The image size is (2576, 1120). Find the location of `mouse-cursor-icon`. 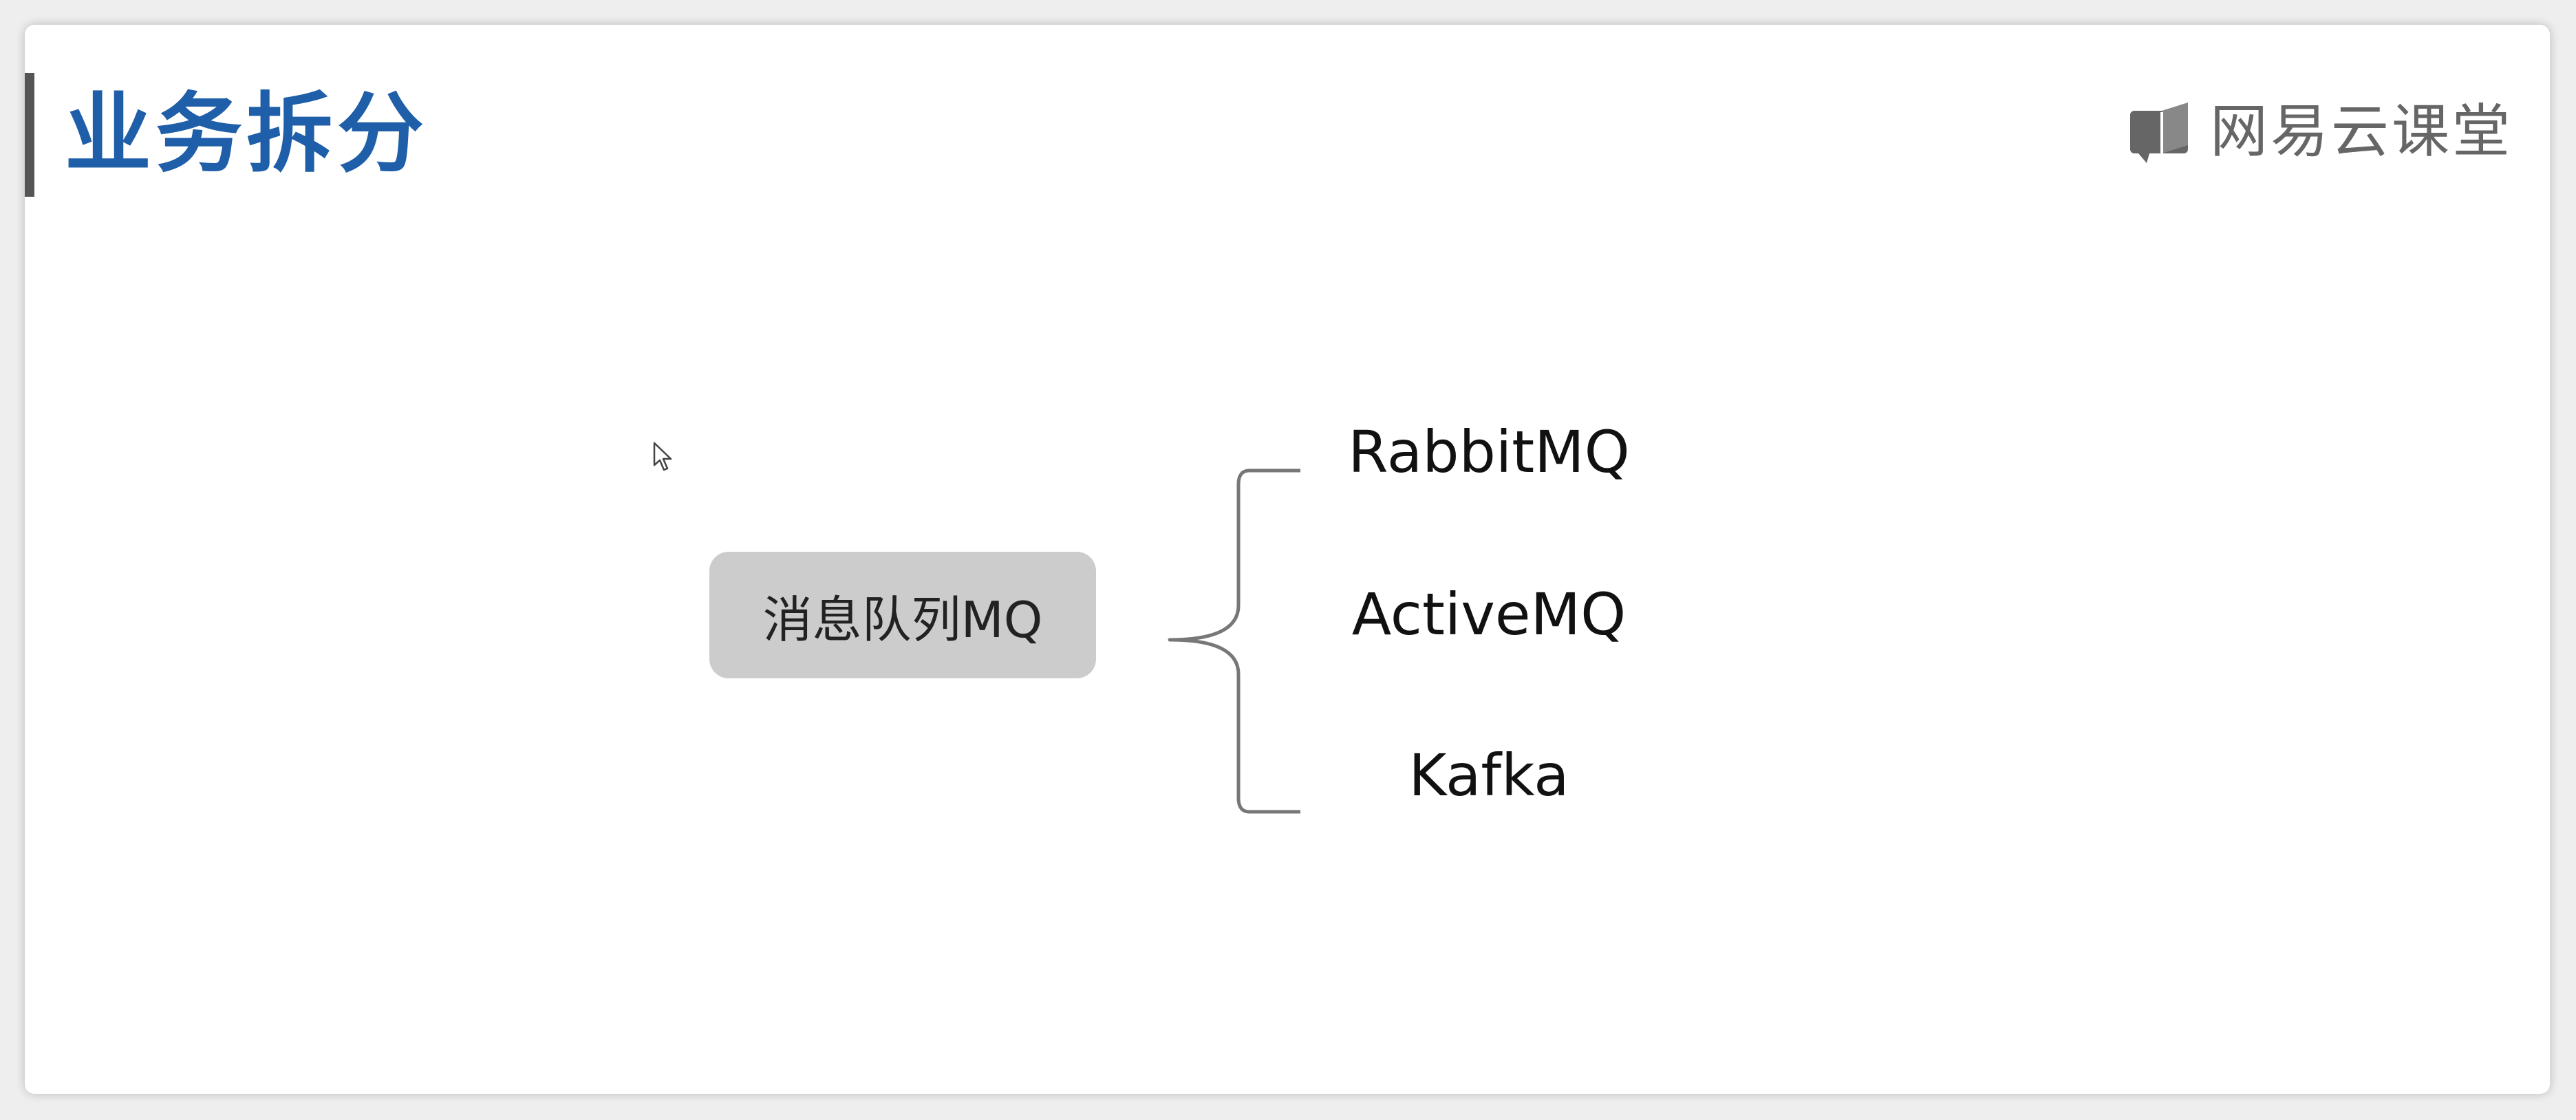

mouse-cursor-icon is located at coordinates (662, 456).